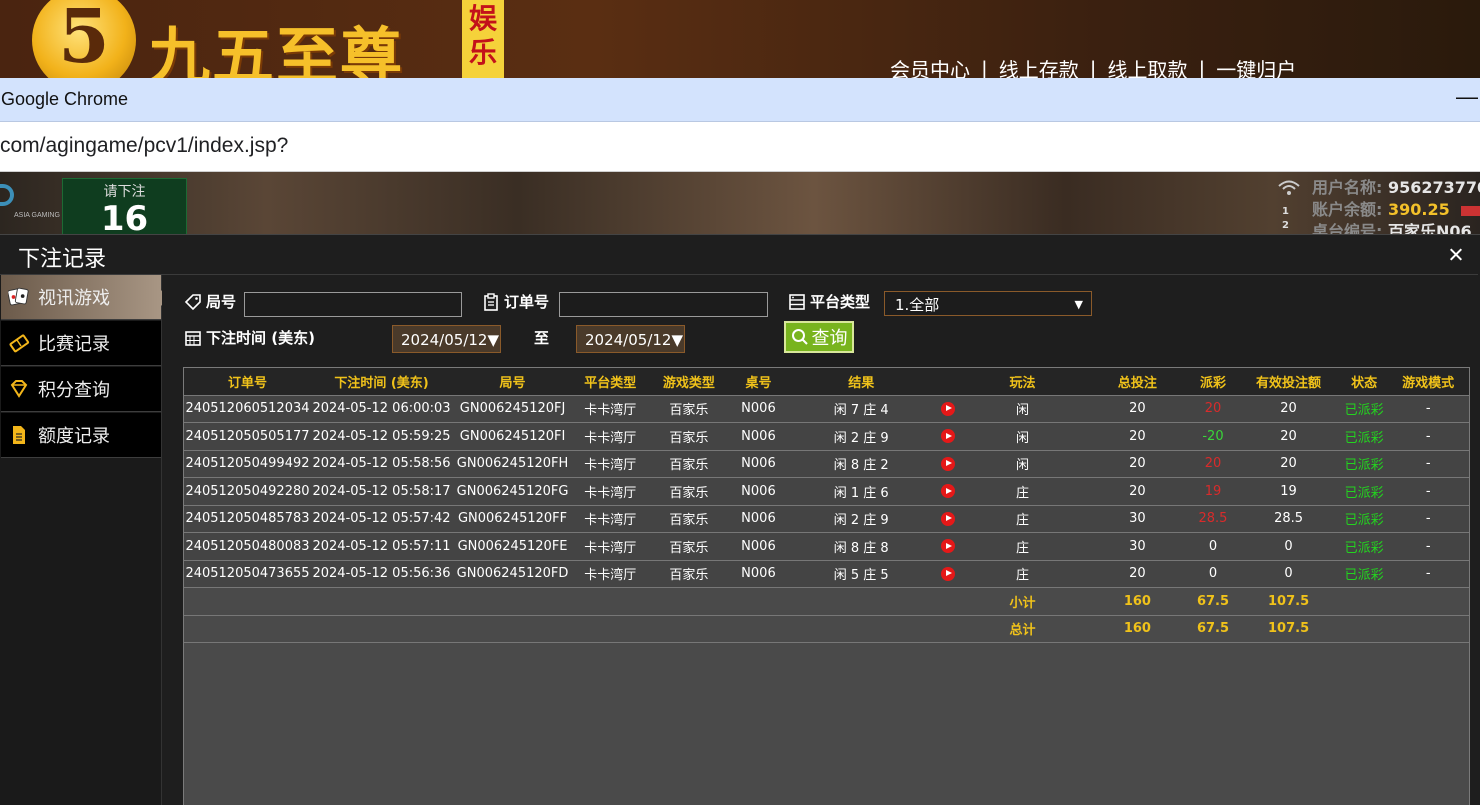 The height and width of the screenshot is (805, 1480). I want to click on payout-cell: -20, so click(1213, 436).